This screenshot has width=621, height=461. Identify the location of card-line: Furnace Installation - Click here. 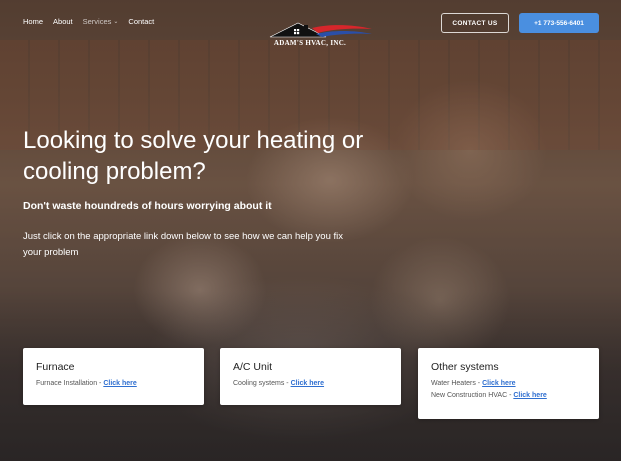
(113, 384).